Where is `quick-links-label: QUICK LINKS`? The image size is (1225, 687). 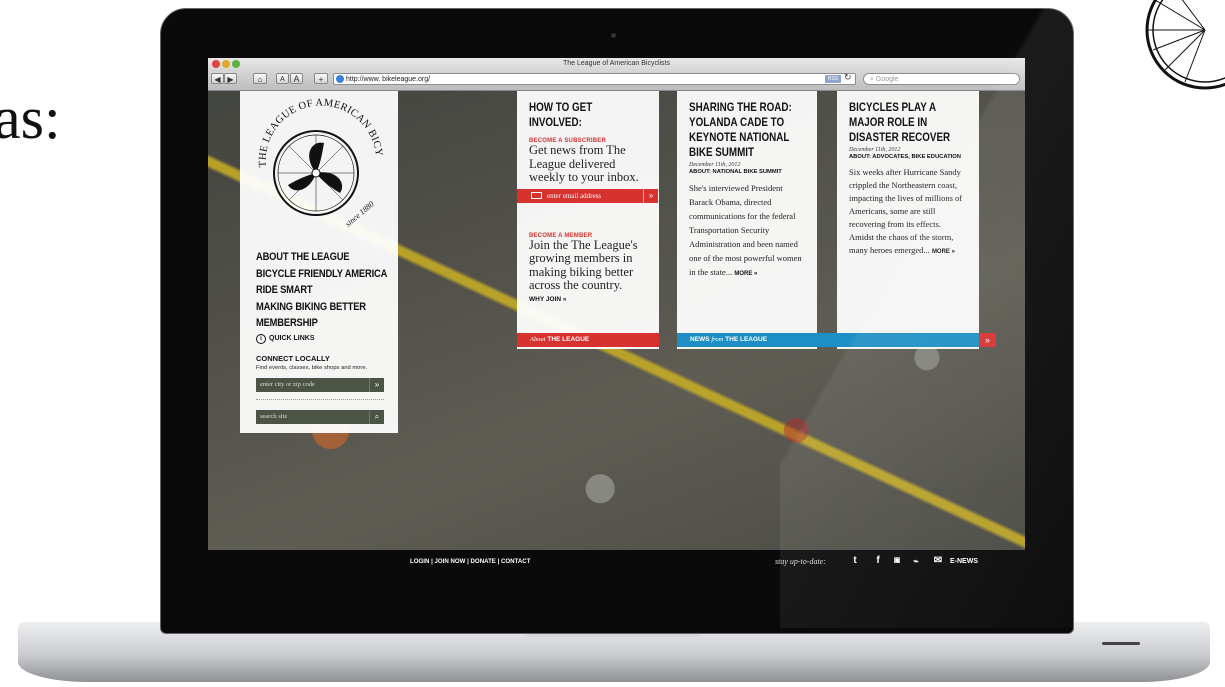
quick-links-label: QUICK LINKS is located at coordinates (292, 338).